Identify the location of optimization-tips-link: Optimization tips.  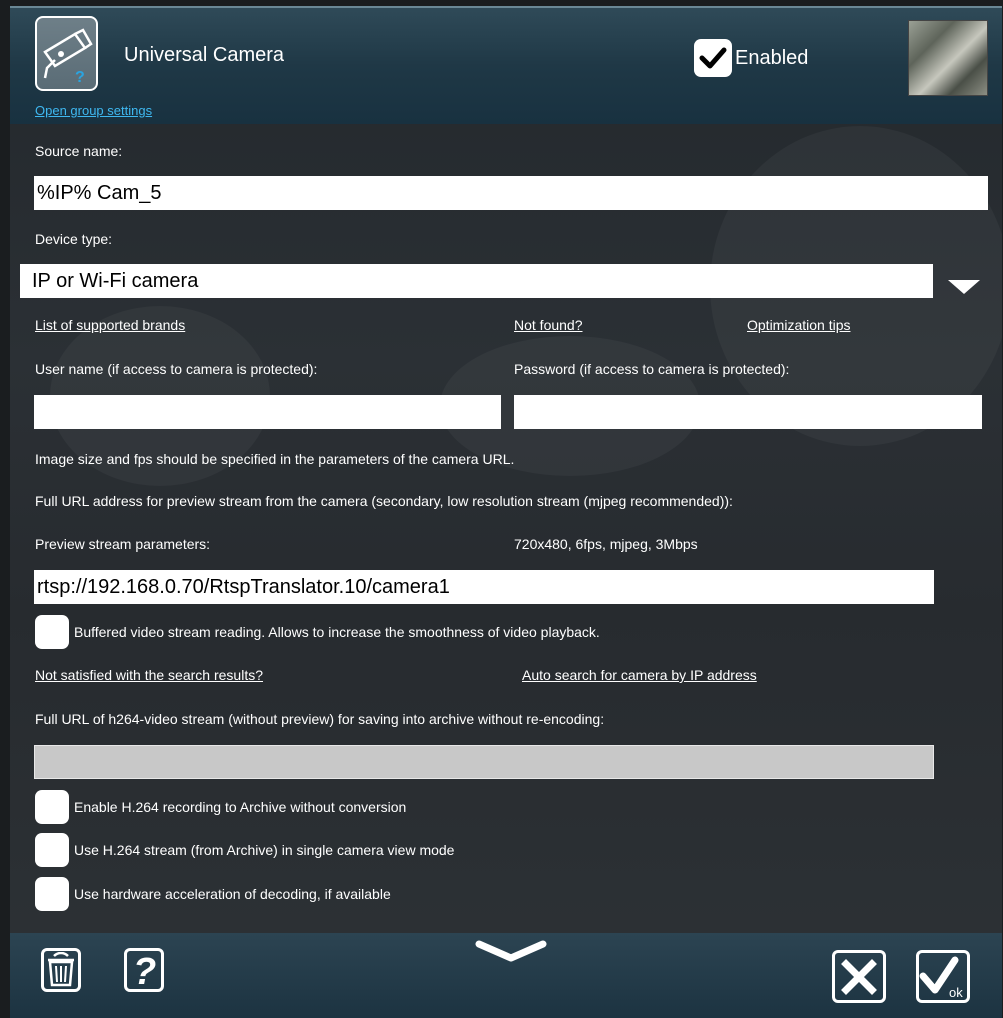
(798, 325).